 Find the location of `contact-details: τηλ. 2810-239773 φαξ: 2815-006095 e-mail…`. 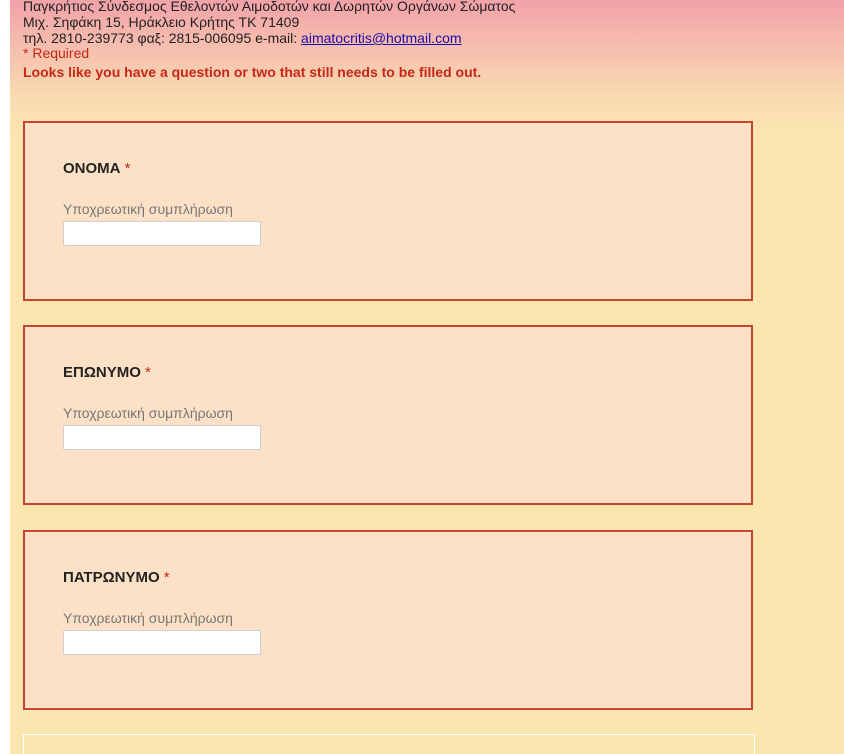

contact-details: τηλ. 2810-239773 φαξ: 2815-006095 e-mail… is located at coordinates (162, 38).